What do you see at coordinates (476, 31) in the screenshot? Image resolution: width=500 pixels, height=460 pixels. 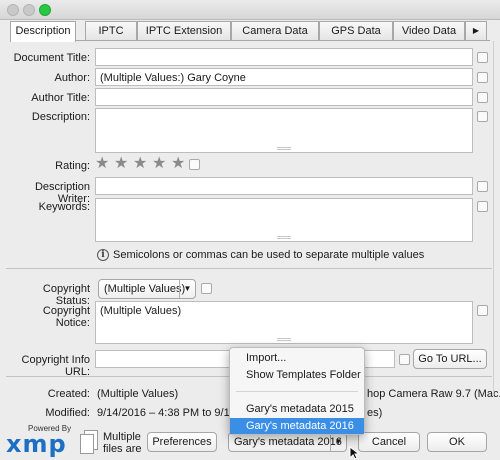 I see `tab-overflow-arrow-icon: ▶` at bounding box center [476, 31].